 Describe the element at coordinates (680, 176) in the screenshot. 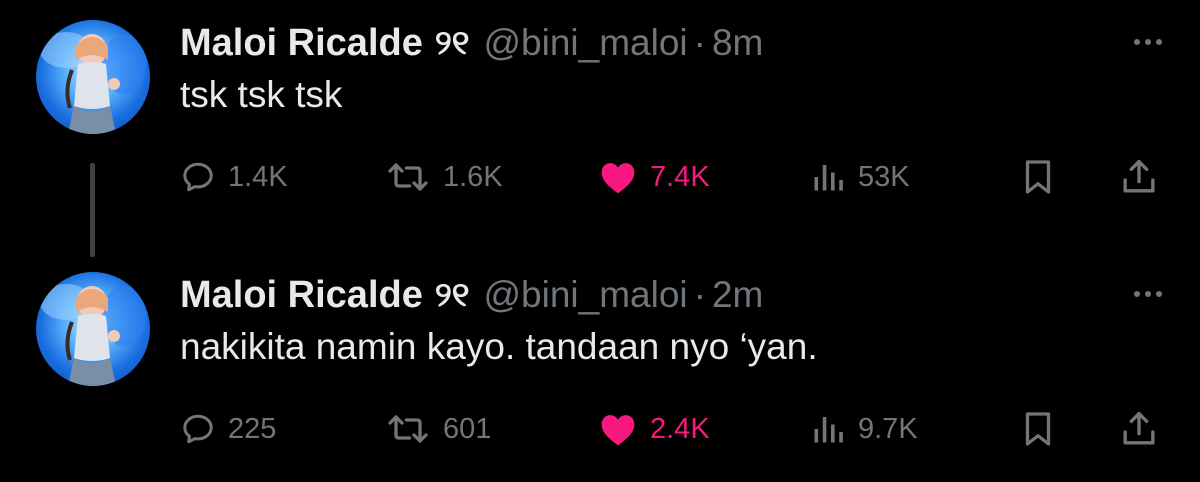

I see `like-count: 7.4K` at that location.